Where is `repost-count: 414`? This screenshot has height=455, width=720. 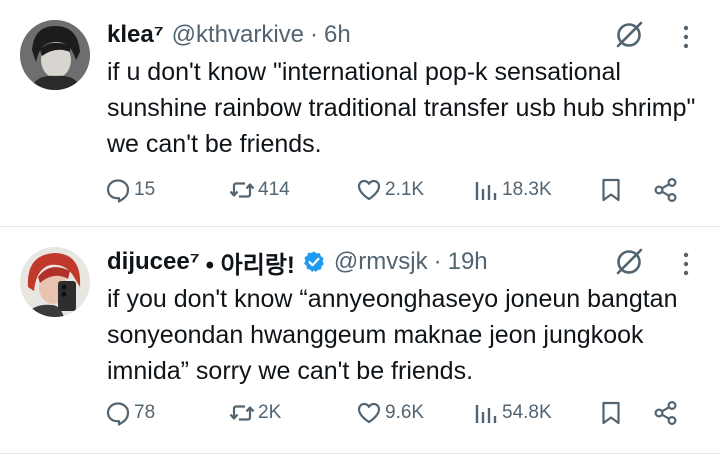 repost-count: 414 is located at coordinates (274, 189).